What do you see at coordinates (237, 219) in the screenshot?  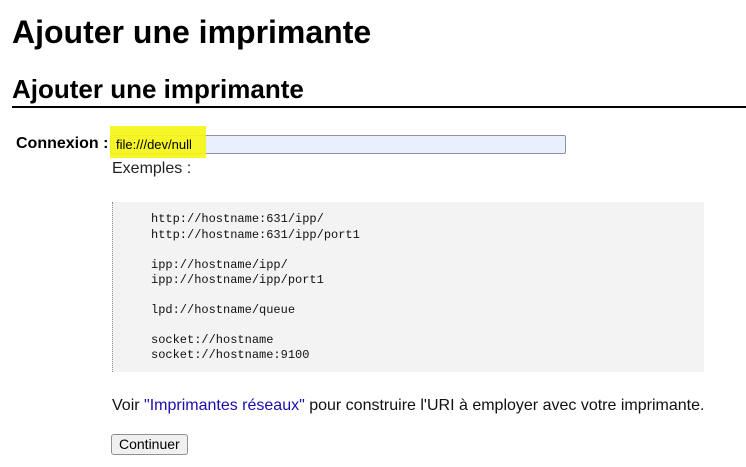 I see `example-uri-line: http://hostname:631/ipp/` at bounding box center [237, 219].